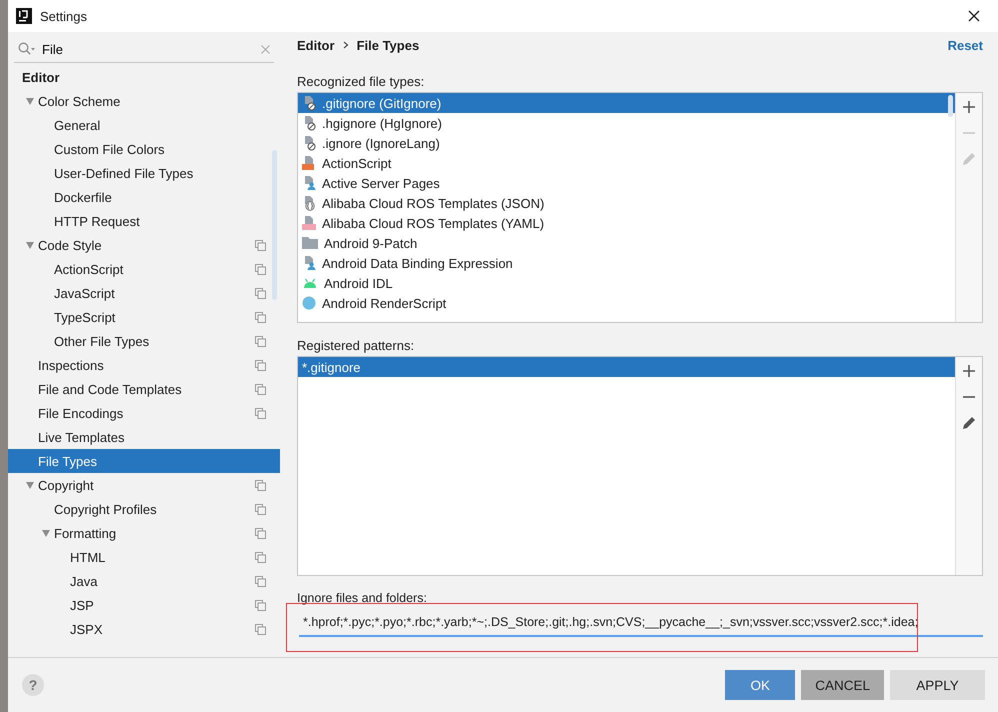 The height and width of the screenshot is (712, 998). Describe the element at coordinates (626, 283) in the screenshot. I see `list-item: Android IDL` at that location.